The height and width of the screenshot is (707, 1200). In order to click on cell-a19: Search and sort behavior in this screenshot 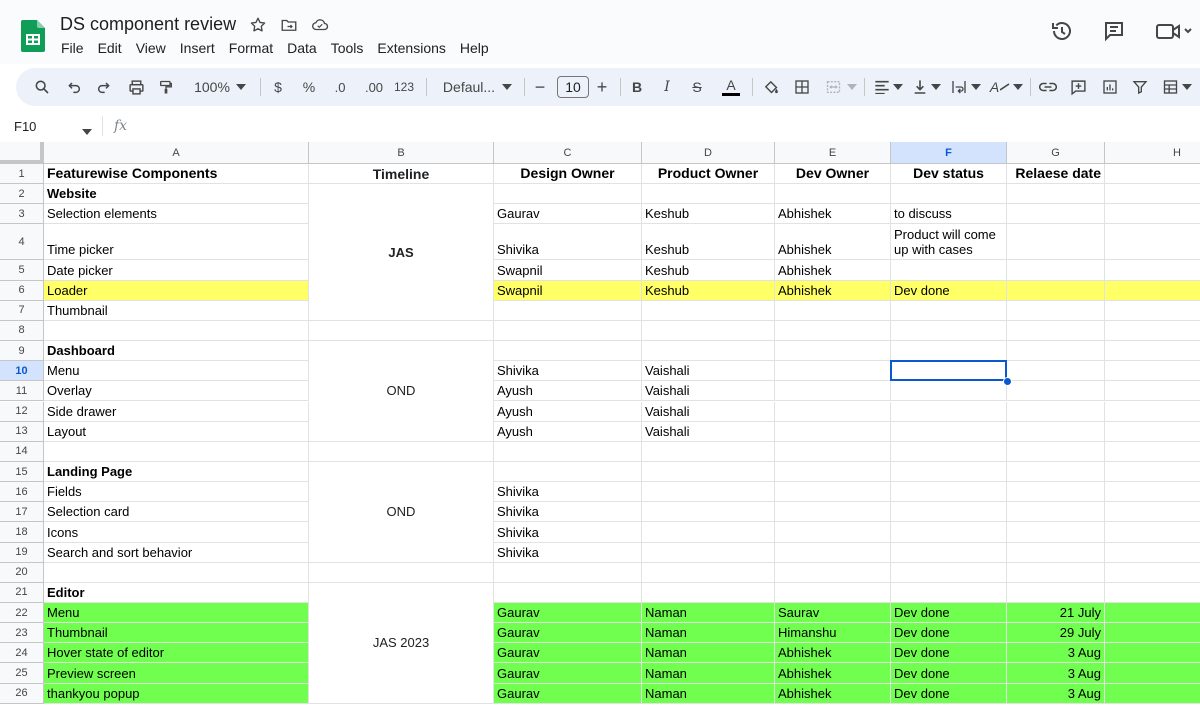, I will do `click(176, 552)`.